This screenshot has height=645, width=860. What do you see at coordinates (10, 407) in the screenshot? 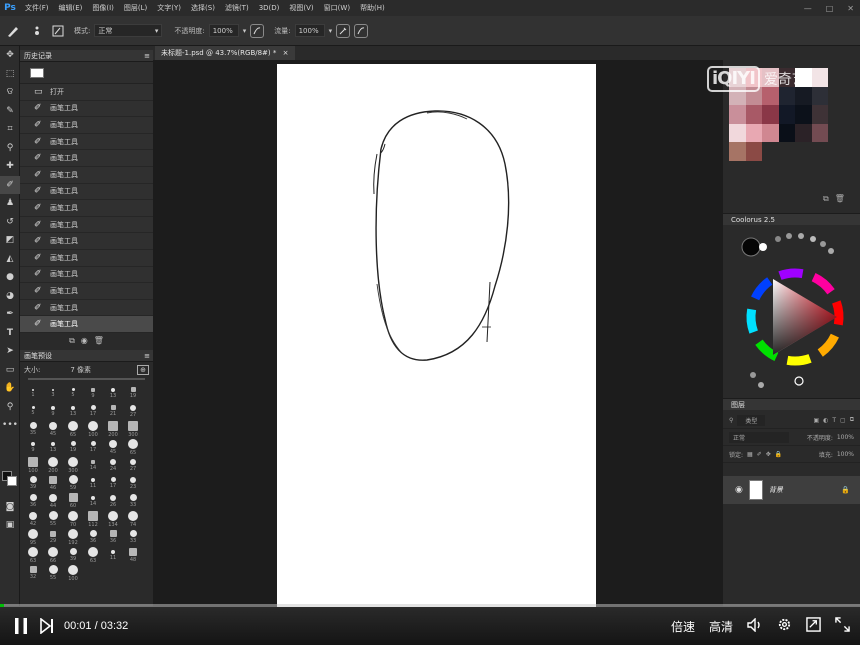
I see `zoom-tool-icon: ⚲` at bounding box center [10, 407].